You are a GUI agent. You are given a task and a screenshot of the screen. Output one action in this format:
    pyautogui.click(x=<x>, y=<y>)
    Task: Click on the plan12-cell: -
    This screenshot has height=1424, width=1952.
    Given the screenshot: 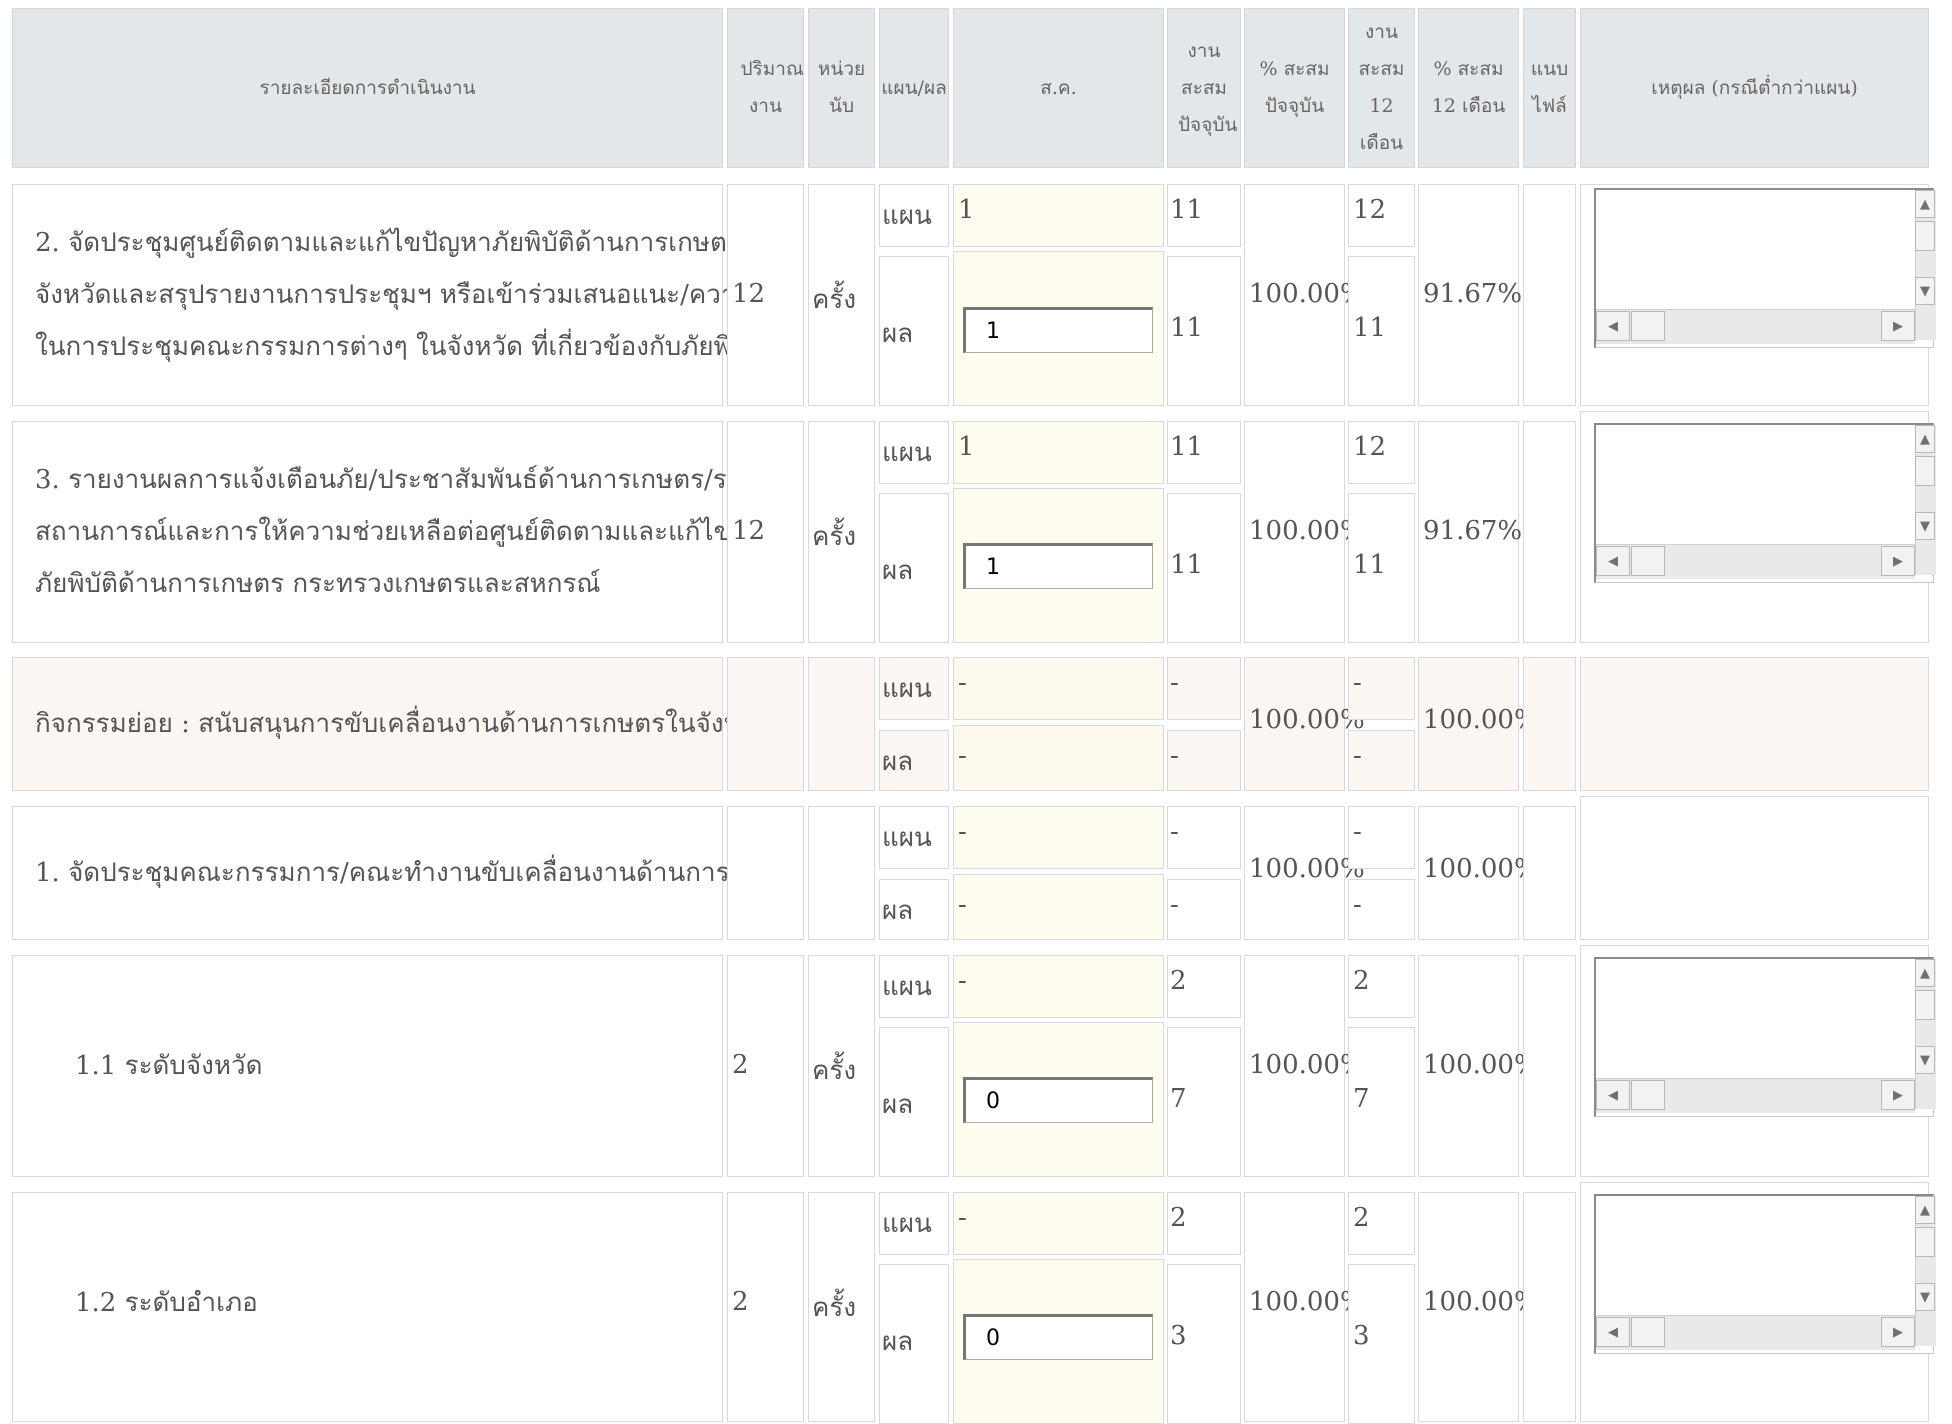 What is the action you would take?
    pyautogui.click(x=1381, y=837)
    